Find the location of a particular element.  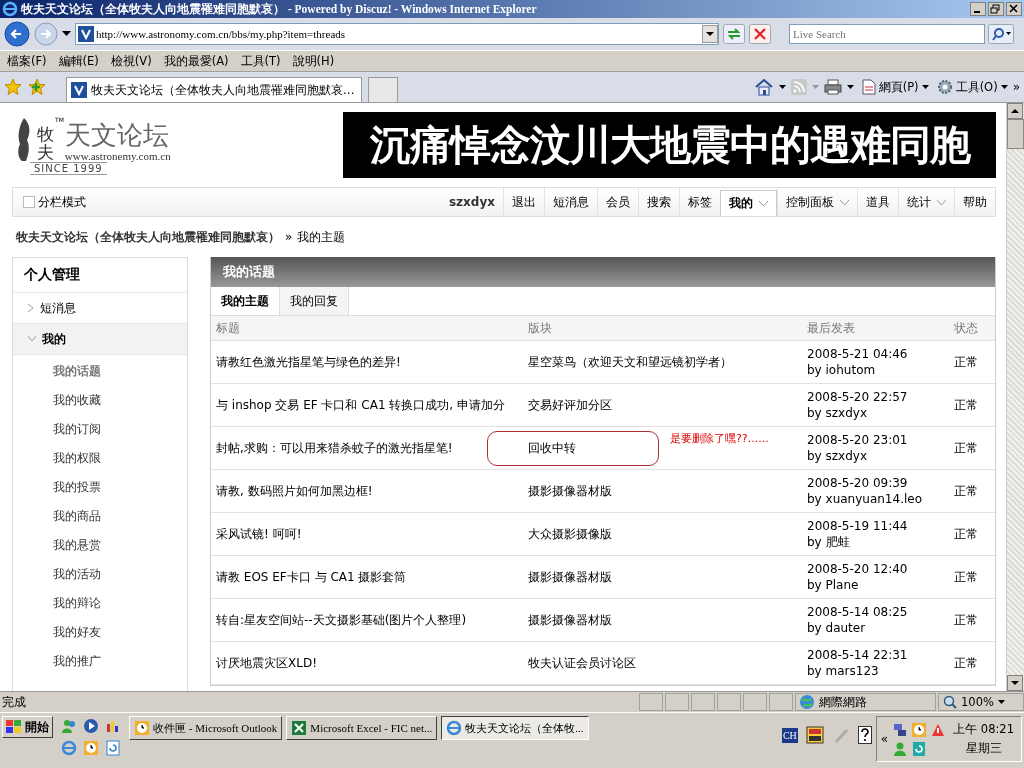

refresh-page-icon is located at coordinates (113, 748).